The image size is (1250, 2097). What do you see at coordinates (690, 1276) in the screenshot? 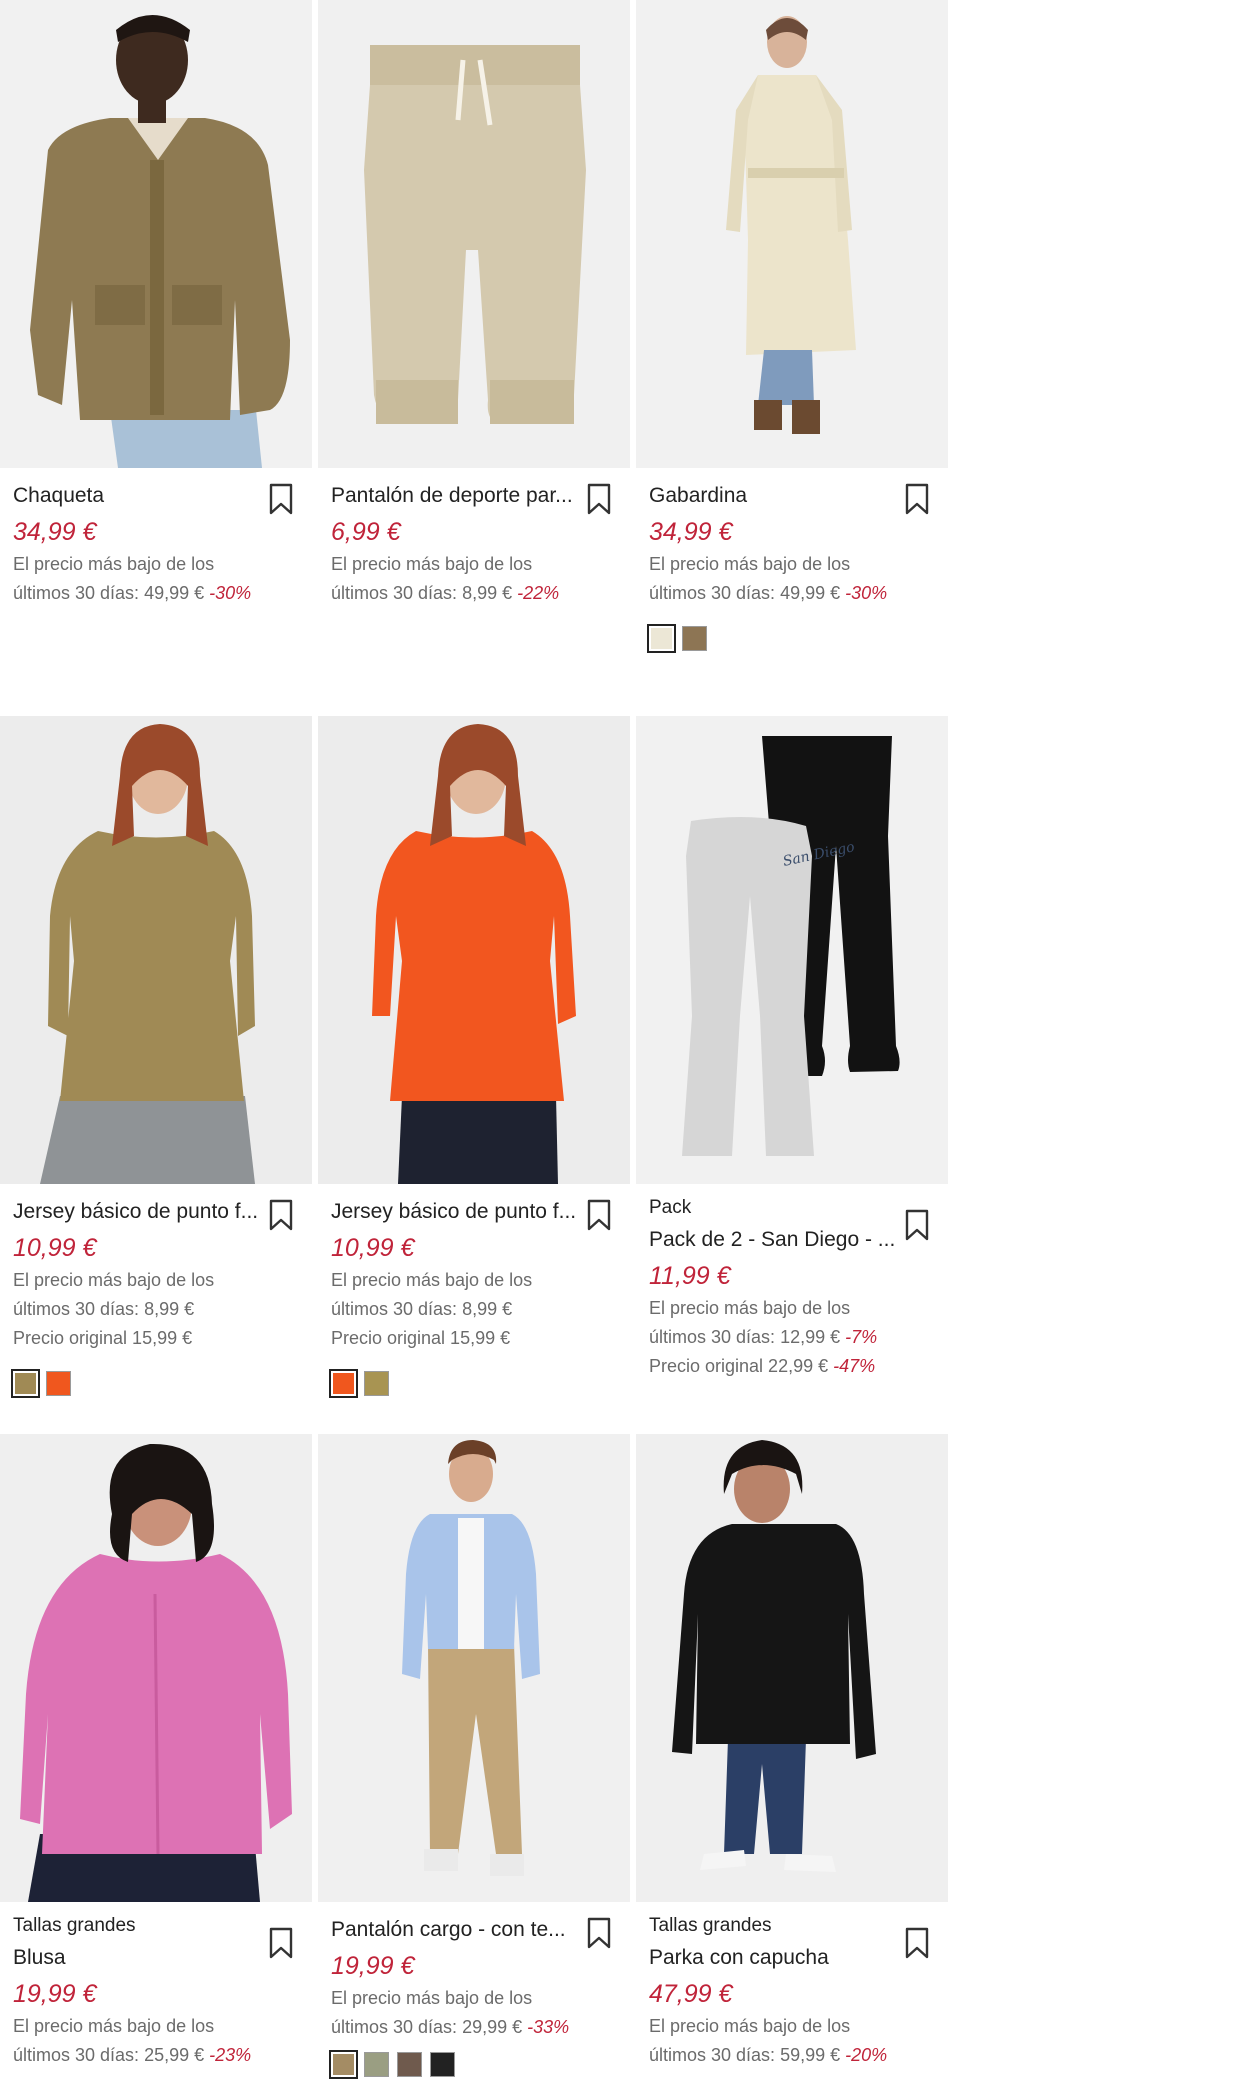
I see `product-price: 11,99 €` at bounding box center [690, 1276].